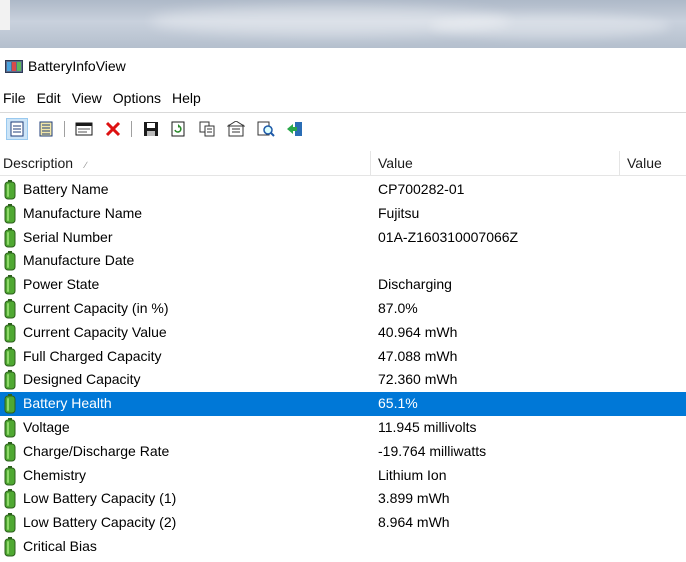 The image size is (686, 562). I want to click on row-description: Low Battery Capacity (2), so click(100, 522).